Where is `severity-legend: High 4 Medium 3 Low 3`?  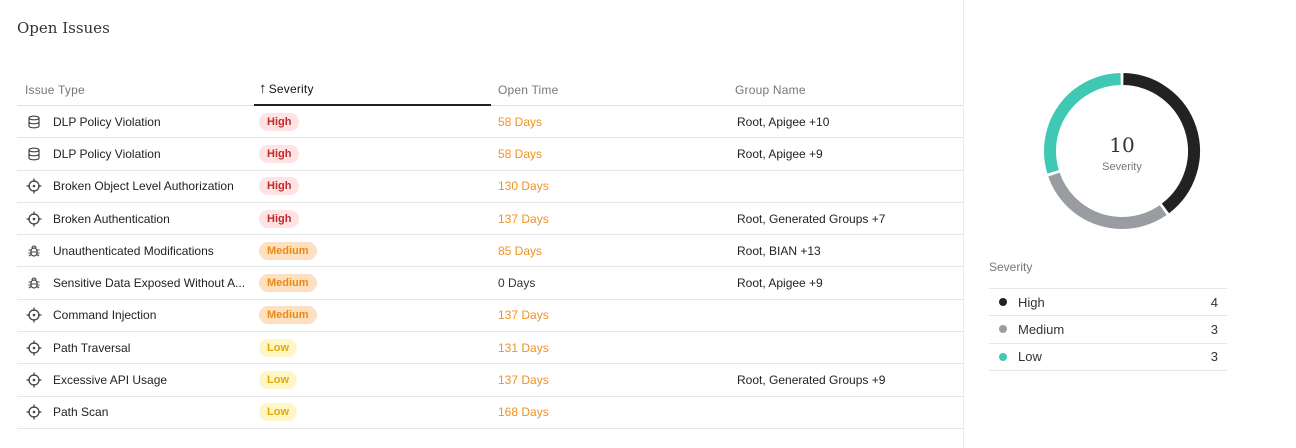
severity-legend: High 4 Medium 3 Low 3 is located at coordinates (1108, 329).